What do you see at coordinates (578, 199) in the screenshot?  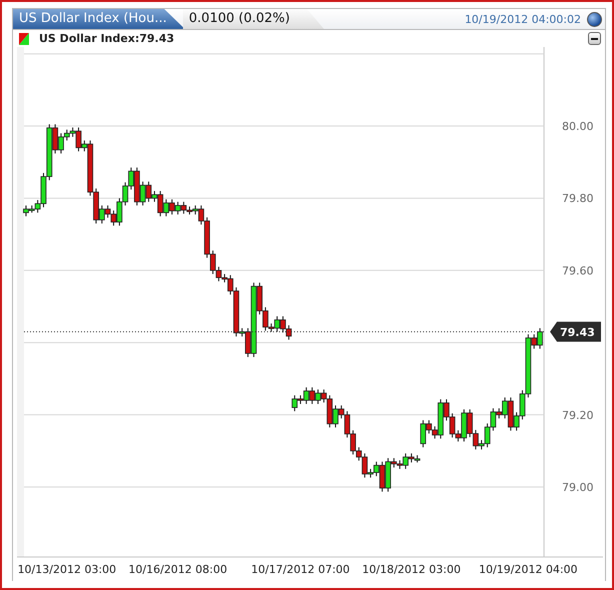 I see `y-axis-label: 79.80` at bounding box center [578, 199].